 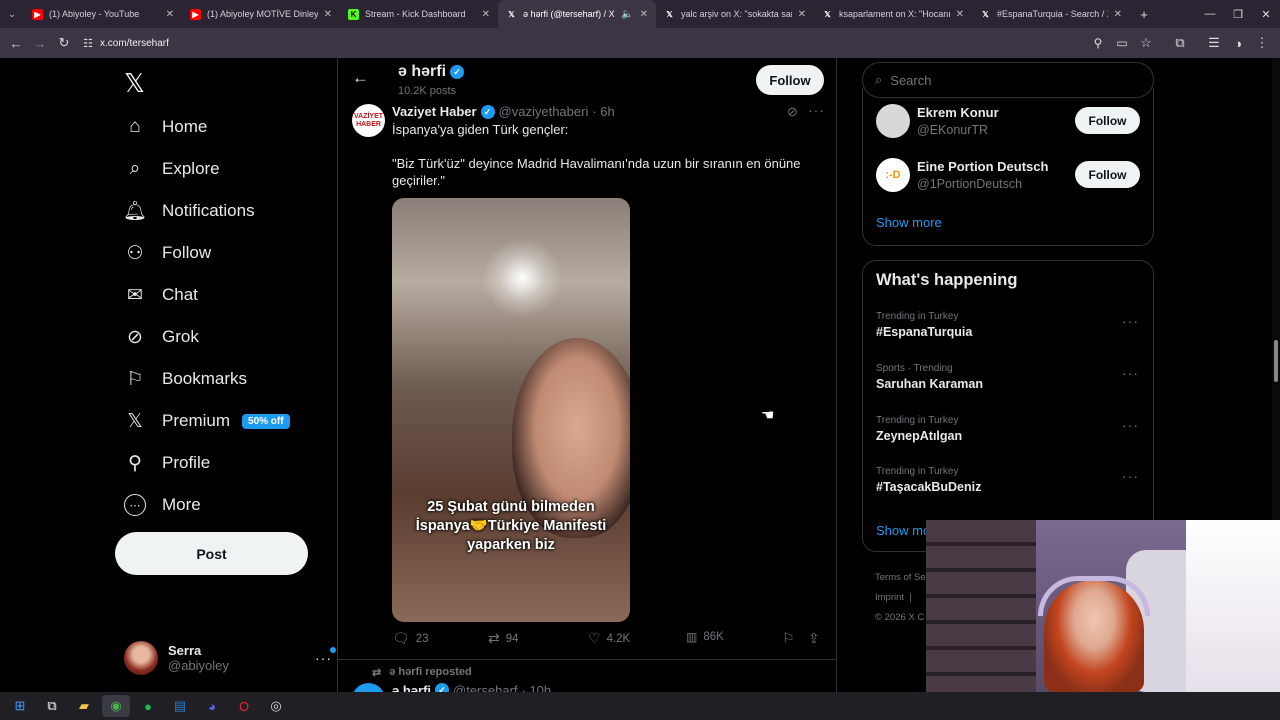 I want to click on obs-icon: ◎, so click(x=276, y=706).